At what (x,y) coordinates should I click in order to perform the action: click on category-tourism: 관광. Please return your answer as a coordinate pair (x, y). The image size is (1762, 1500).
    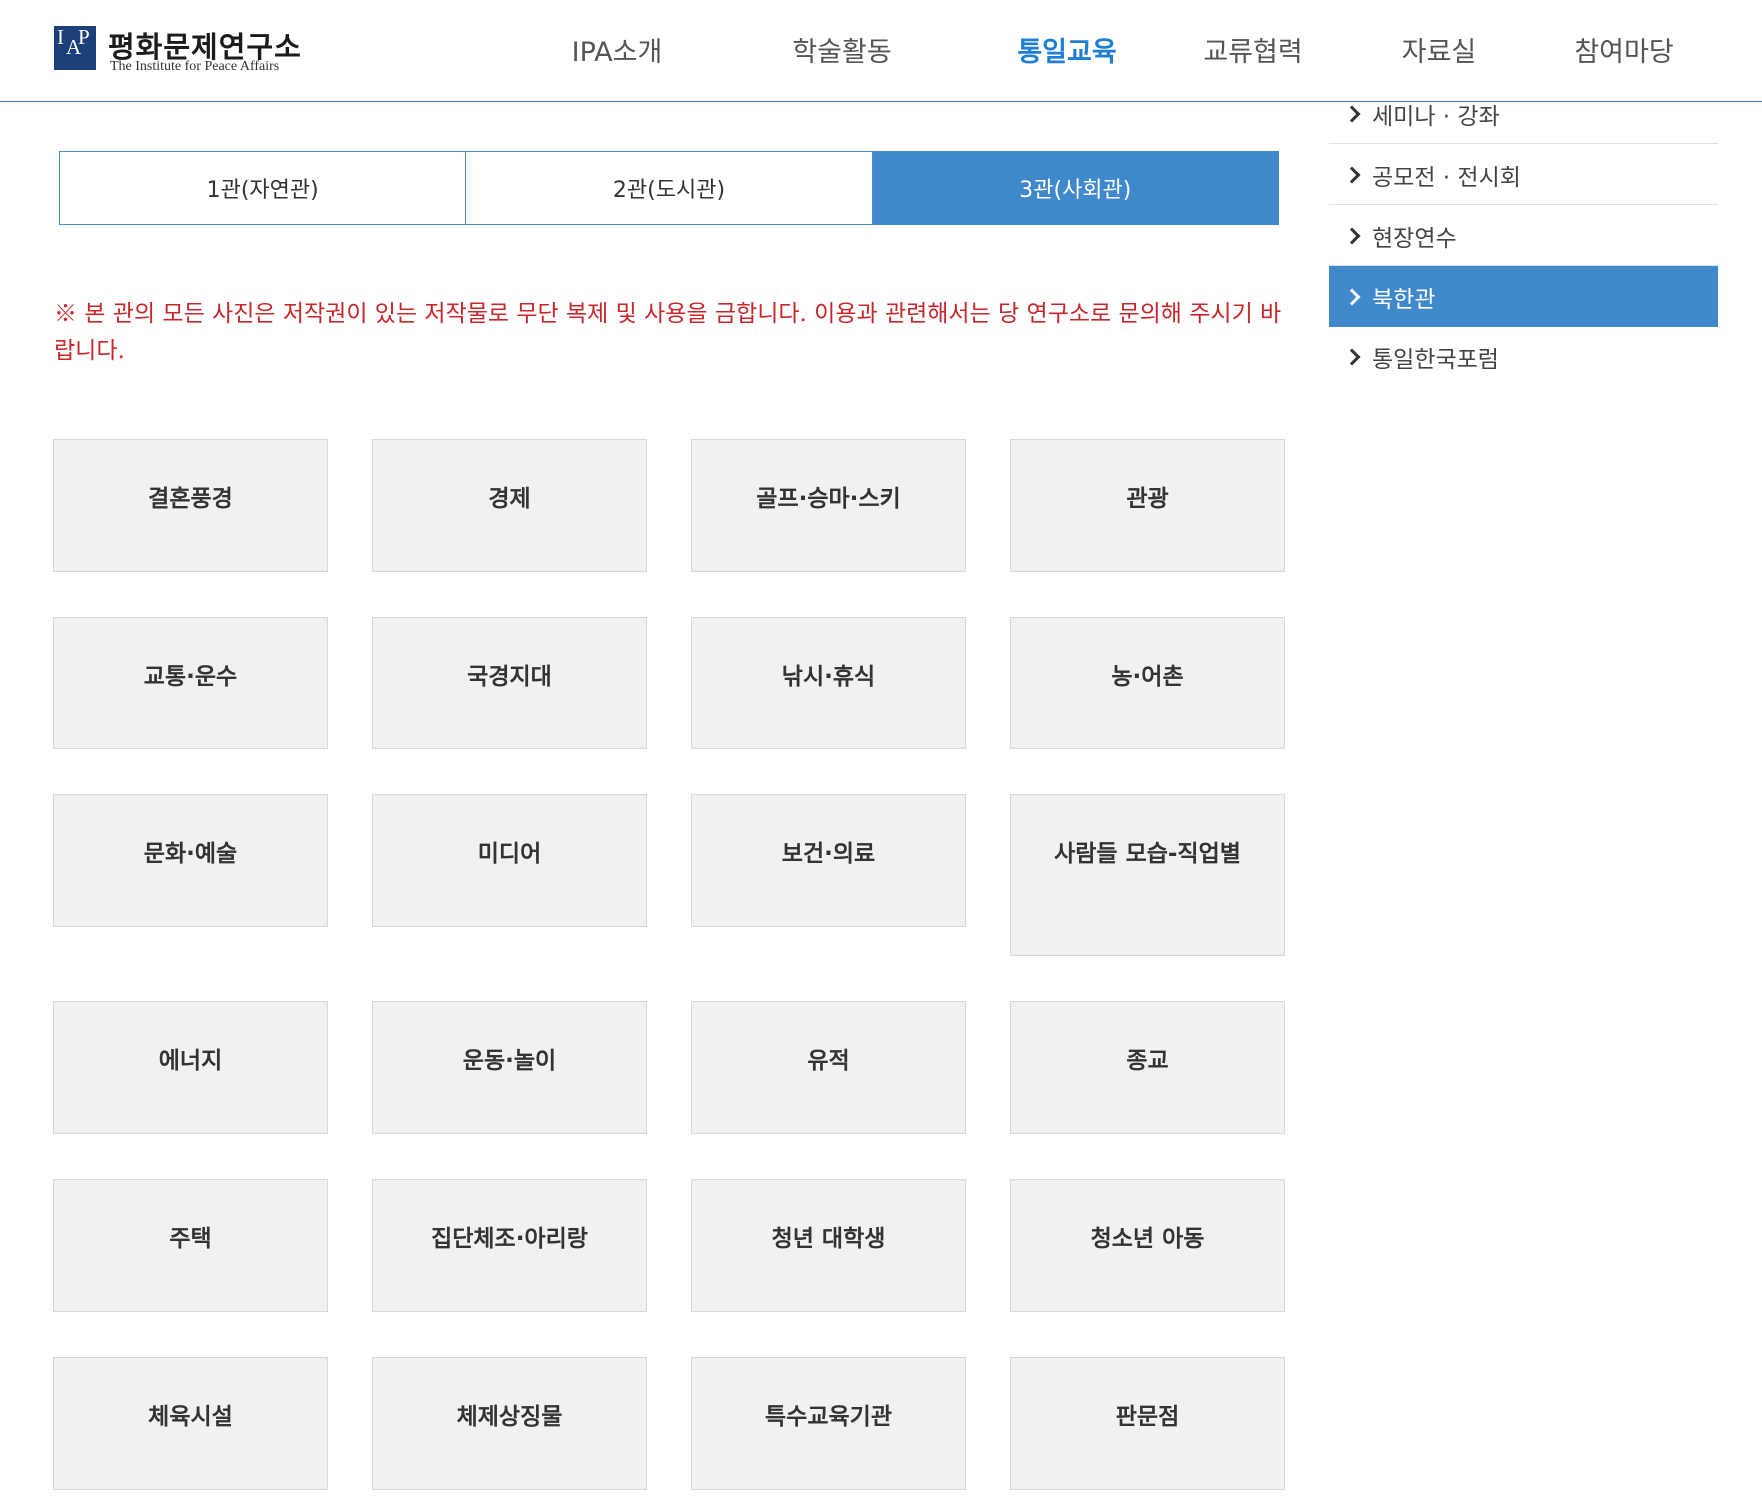
    Looking at the image, I should click on (1147, 505).